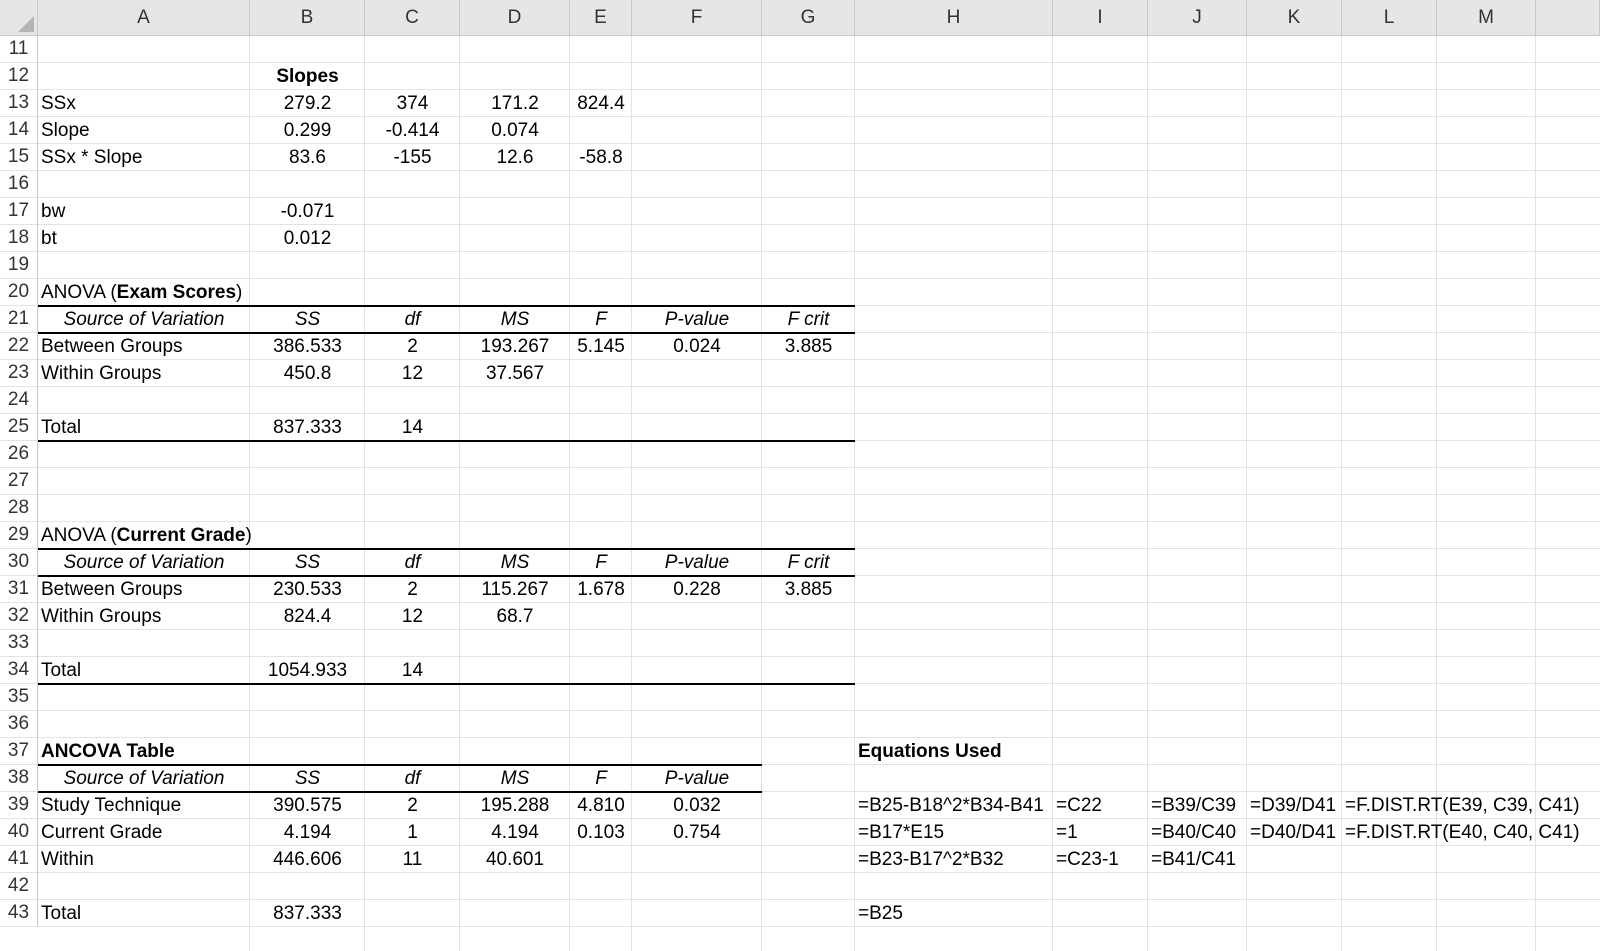 The height and width of the screenshot is (951, 1600). What do you see at coordinates (412, 130) in the screenshot?
I see `slope-value: -0.414` at bounding box center [412, 130].